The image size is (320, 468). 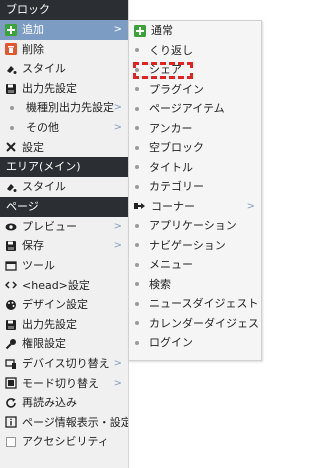 What do you see at coordinates (11, 422) in the screenshot?
I see `info-icon` at bounding box center [11, 422].